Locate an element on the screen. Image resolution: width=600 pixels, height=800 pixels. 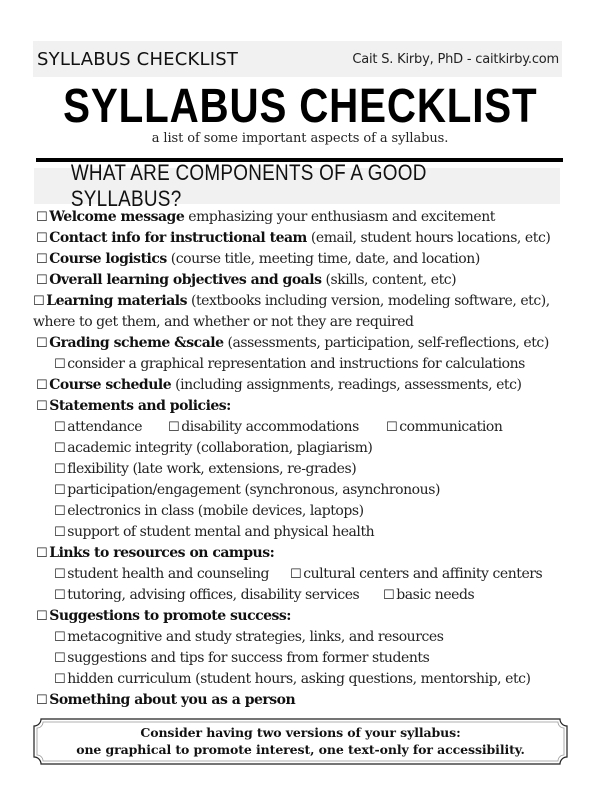
item-label: Course schedule is located at coordinates (110, 385).